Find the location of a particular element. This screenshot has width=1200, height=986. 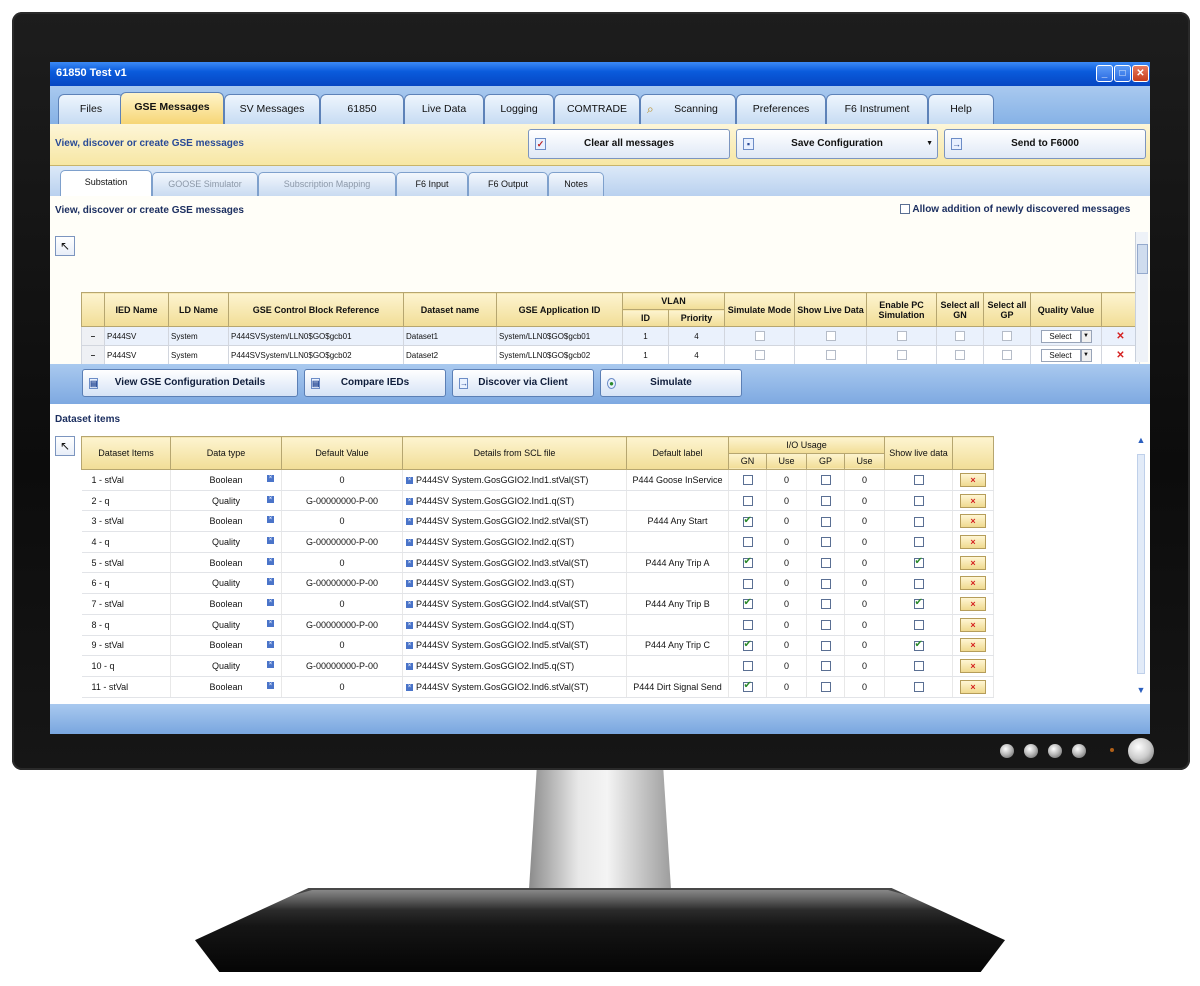

discover-via-client-button: → Discover via Client is located at coordinates (523, 383).